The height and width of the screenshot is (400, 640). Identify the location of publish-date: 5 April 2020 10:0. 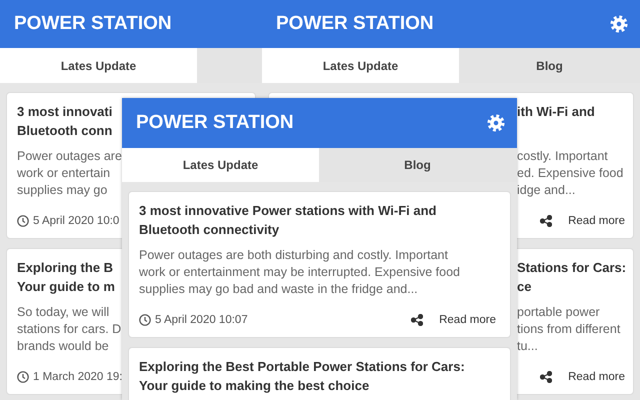
(76, 221).